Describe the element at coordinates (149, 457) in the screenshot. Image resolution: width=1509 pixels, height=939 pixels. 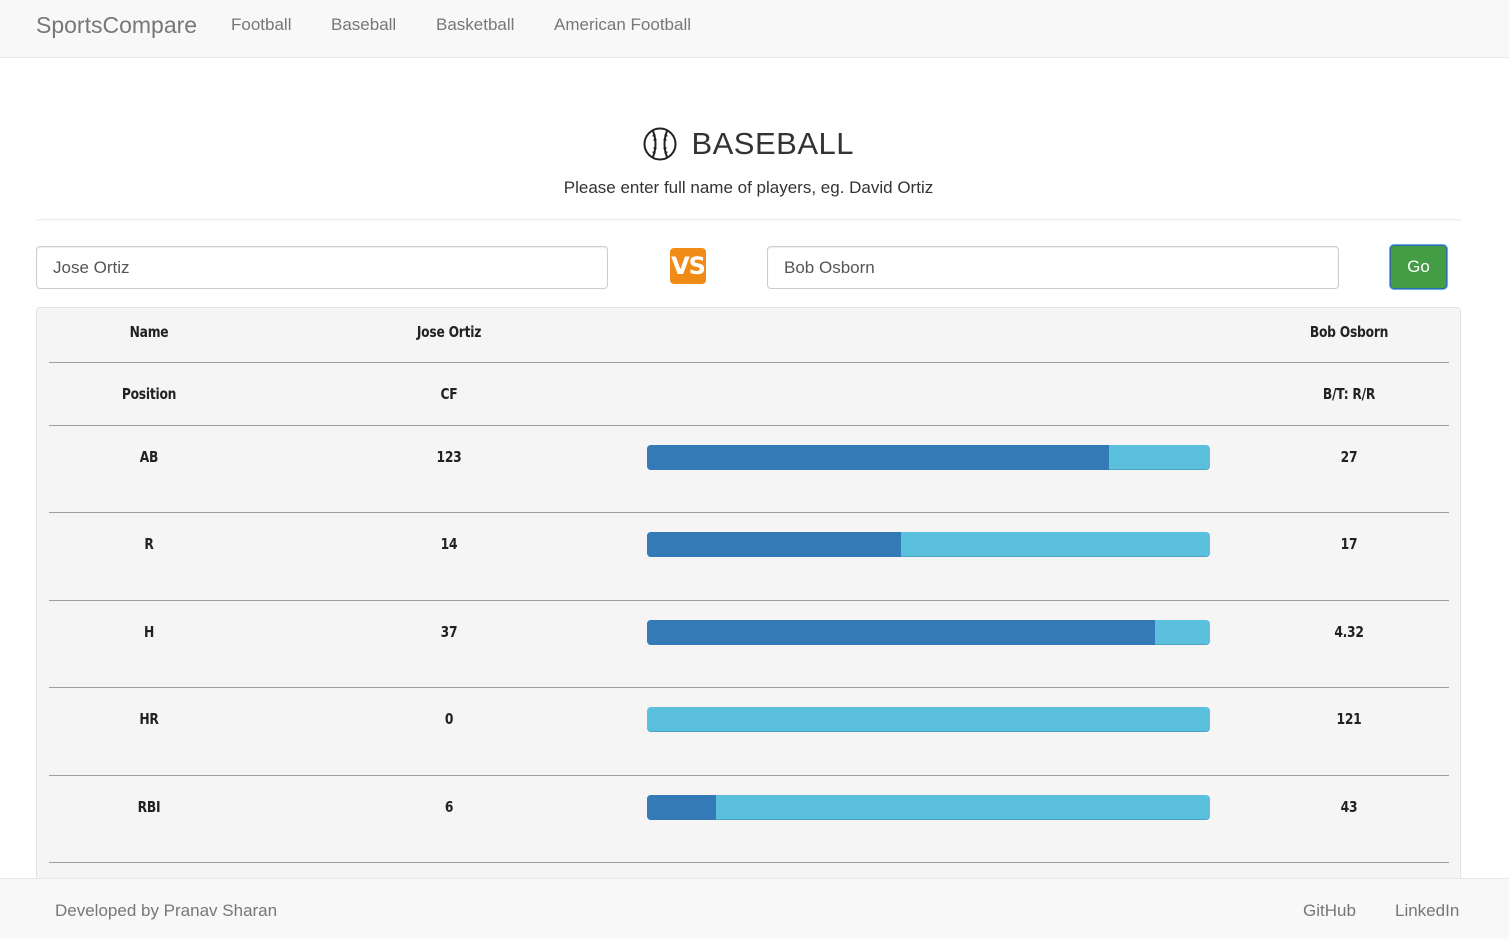
I see `row-label: AB` at that location.